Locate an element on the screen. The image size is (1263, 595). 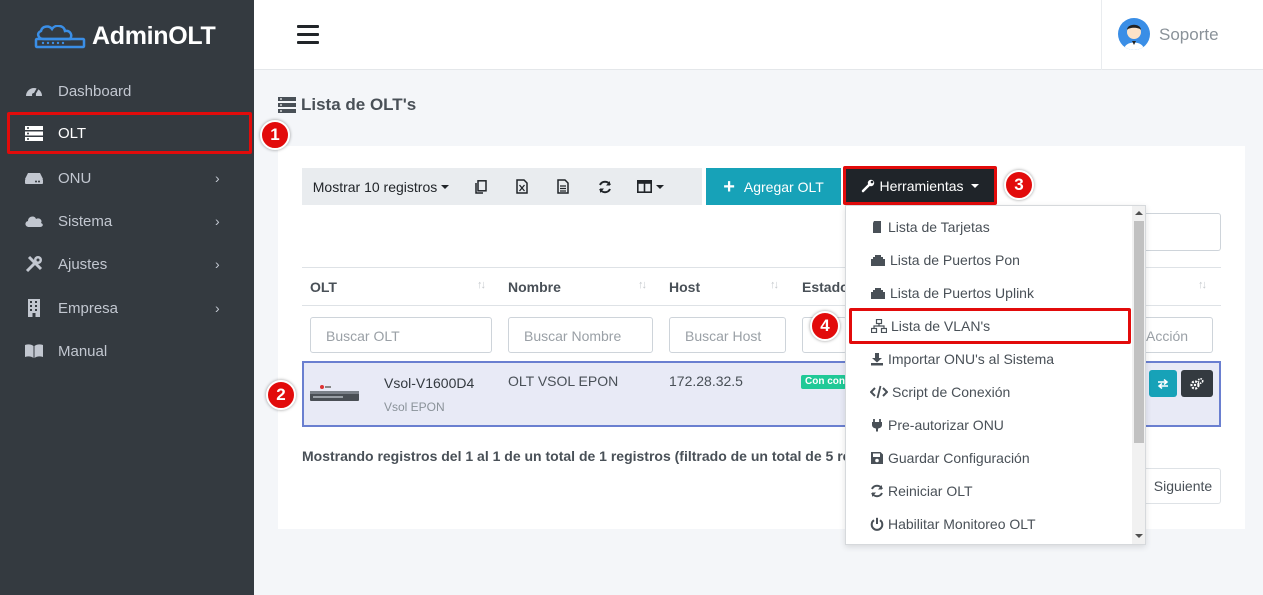
dashboard-icon is located at coordinates (34, 92).